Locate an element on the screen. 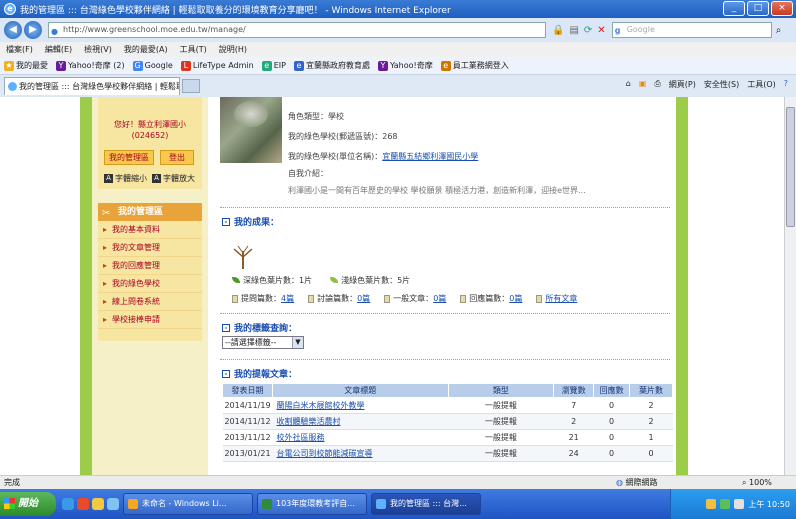 The image size is (796, 519). cell-title-link: 收割體驗樂活農村 is located at coordinates (360, 421).